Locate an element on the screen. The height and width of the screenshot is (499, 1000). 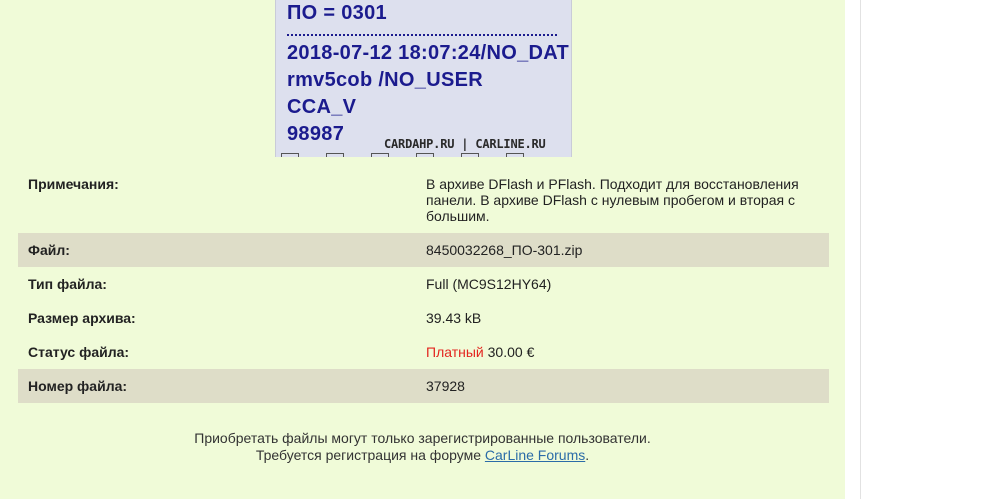
status-paid-badge: Платный is located at coordinates (455, 352).